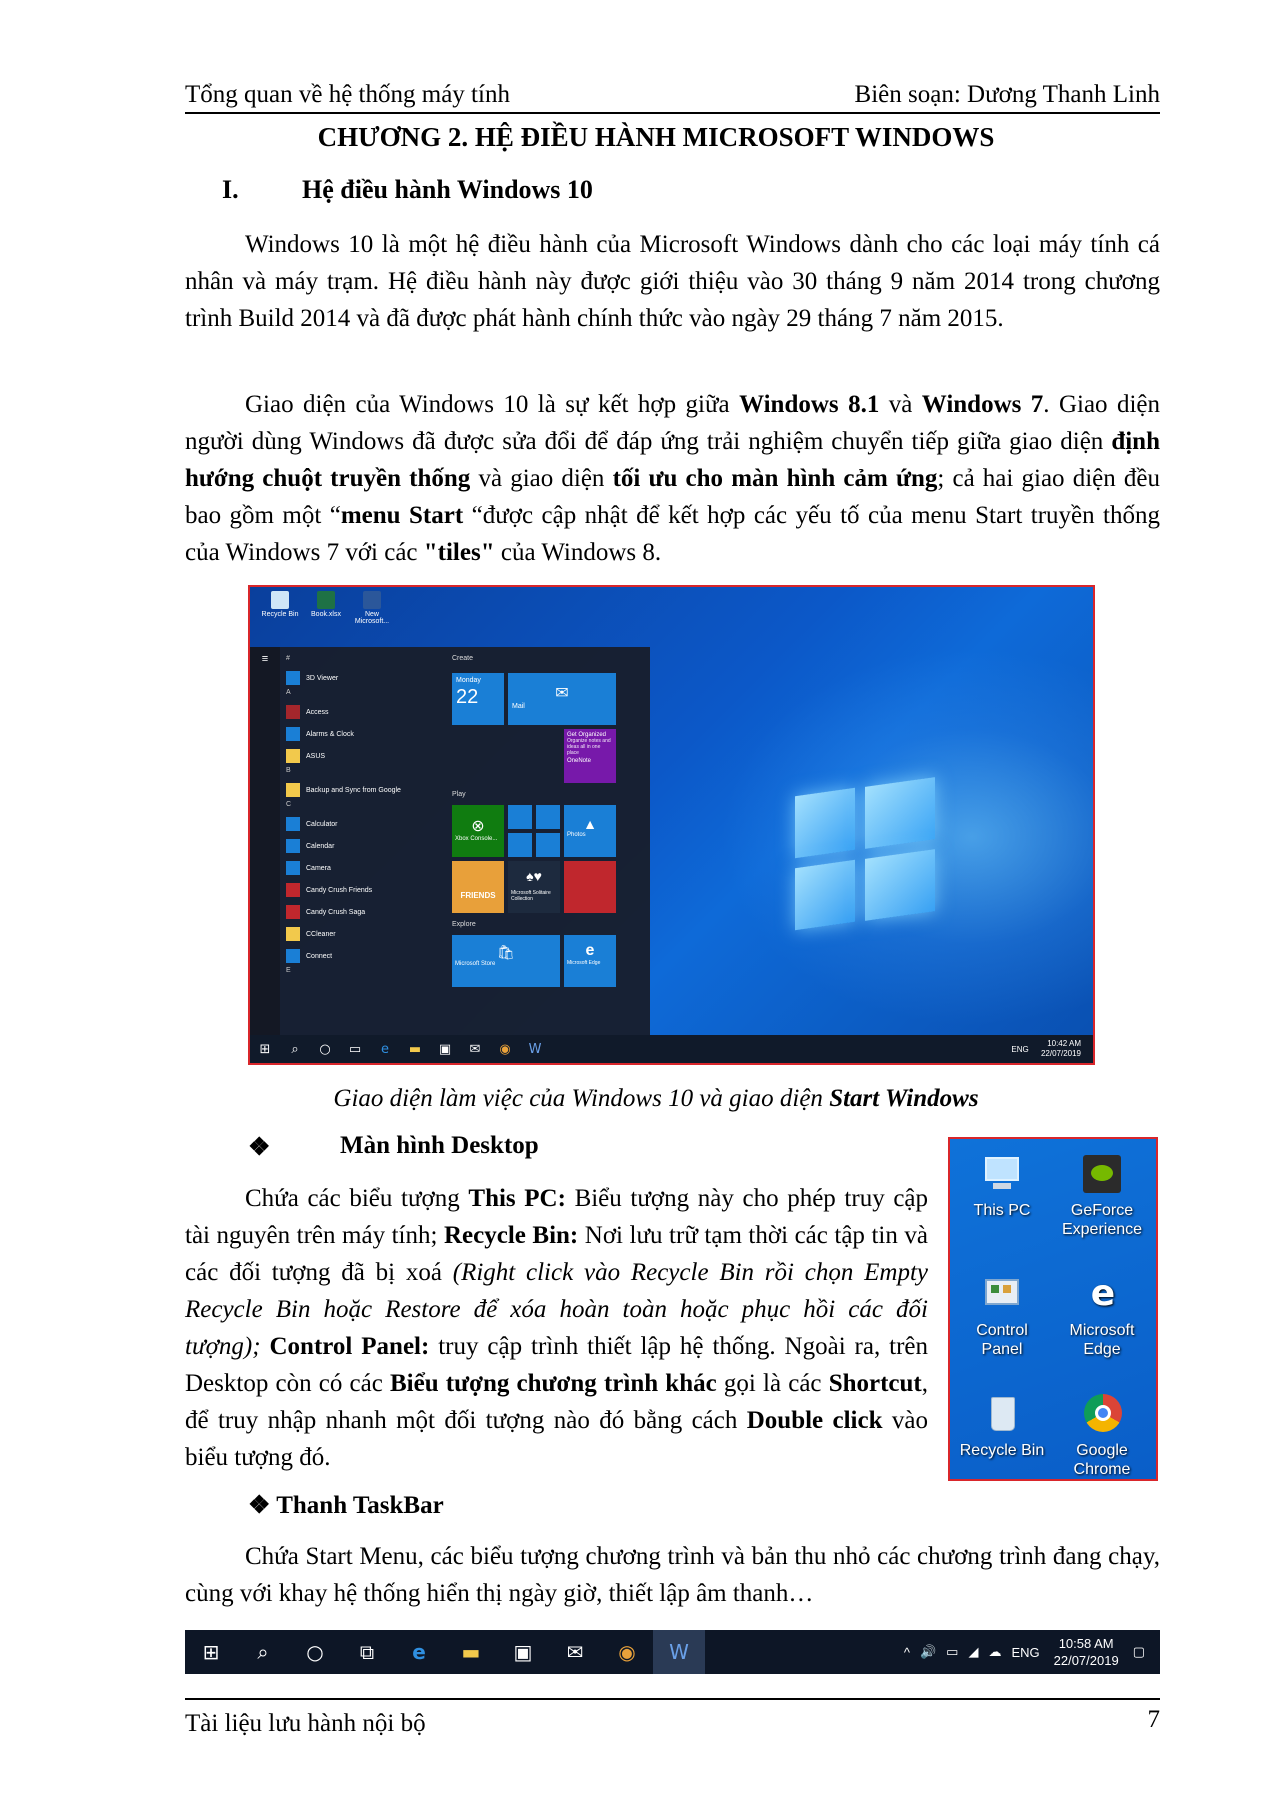 The width and height of the screenshot is (1272, 1800). I want to click on start-list-item: Connect, so click(361, 956).